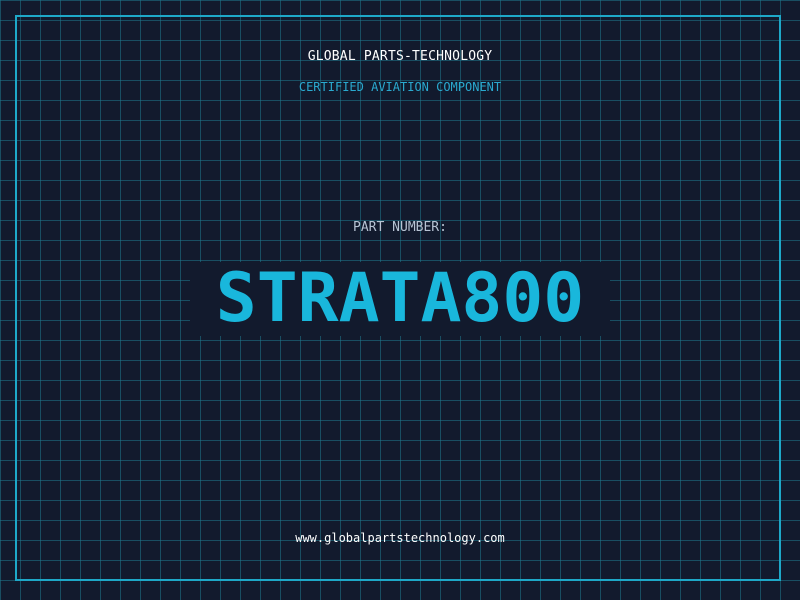  Describe the element at coordinates (400, 87) in the screenshot. I see `certification-tagline: CERTIFIED AVIATION COMPONENT` at that location.